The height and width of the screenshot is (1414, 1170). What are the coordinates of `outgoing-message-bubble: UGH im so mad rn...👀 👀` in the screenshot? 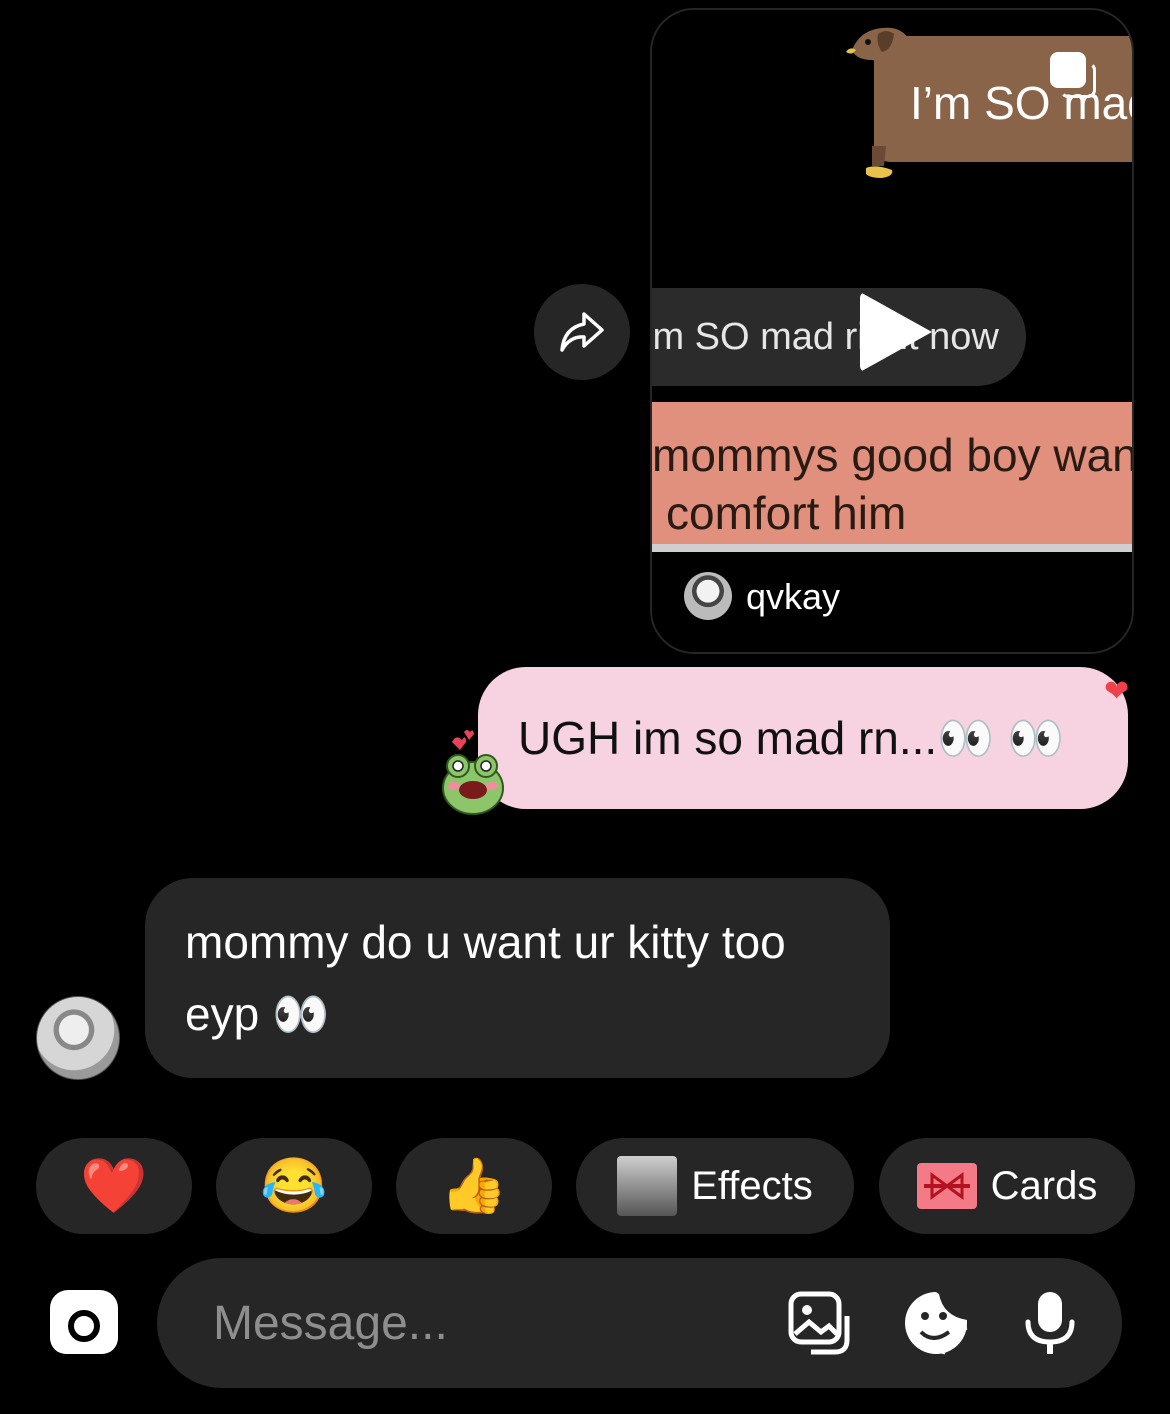 It's located at (803, 738).